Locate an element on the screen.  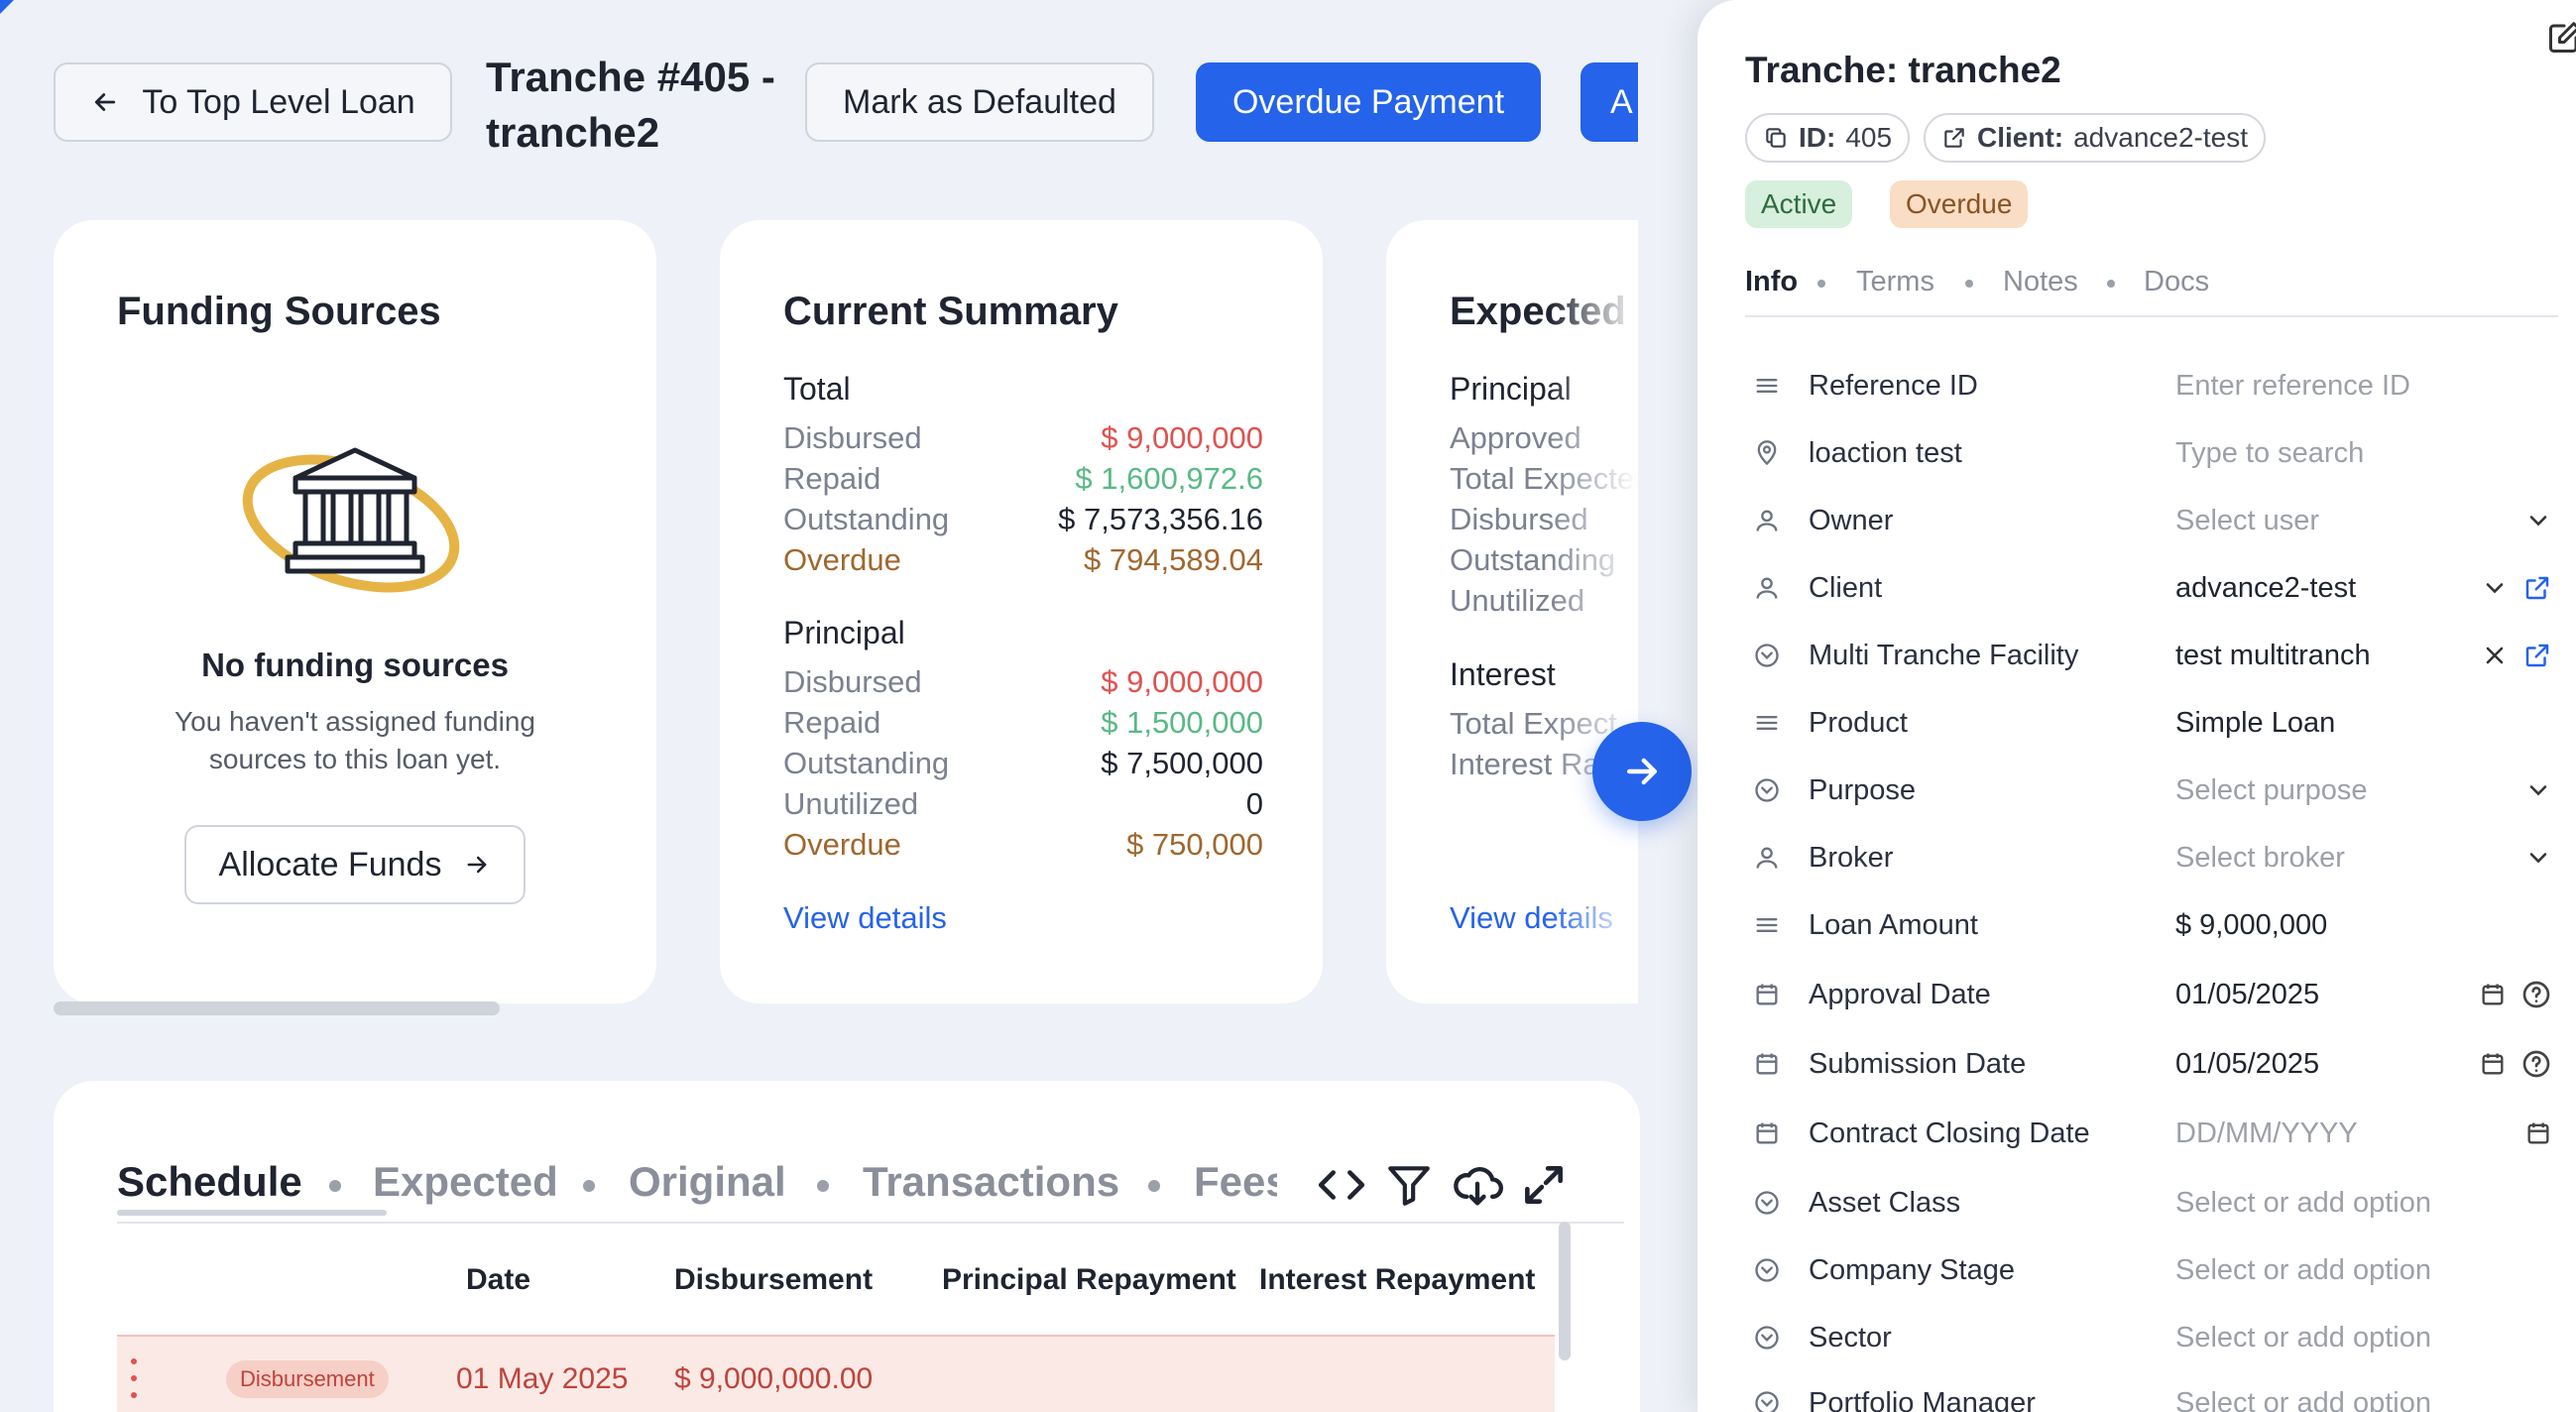
panel-tab-info: Info is located at coordinates (1772, 282).